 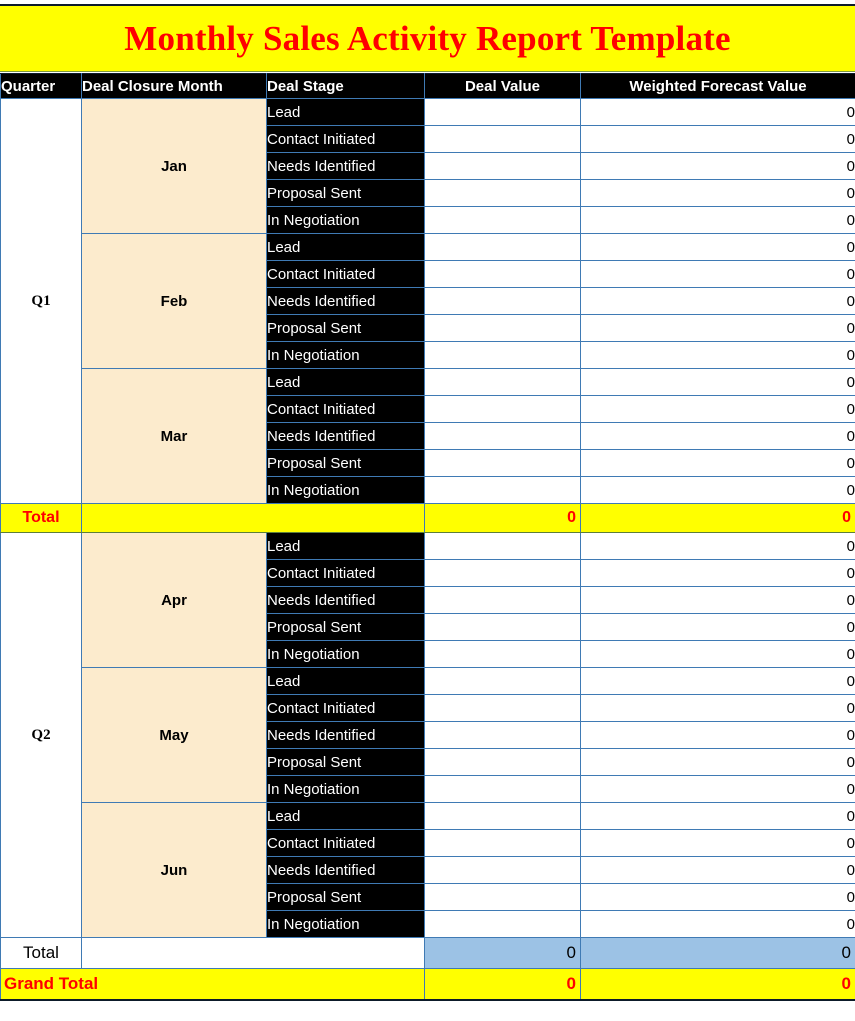 What do you see at coordinates (174, 166) in the screenshot?
I see `month-label-jan: Jan` at bounding box center [174, 166].